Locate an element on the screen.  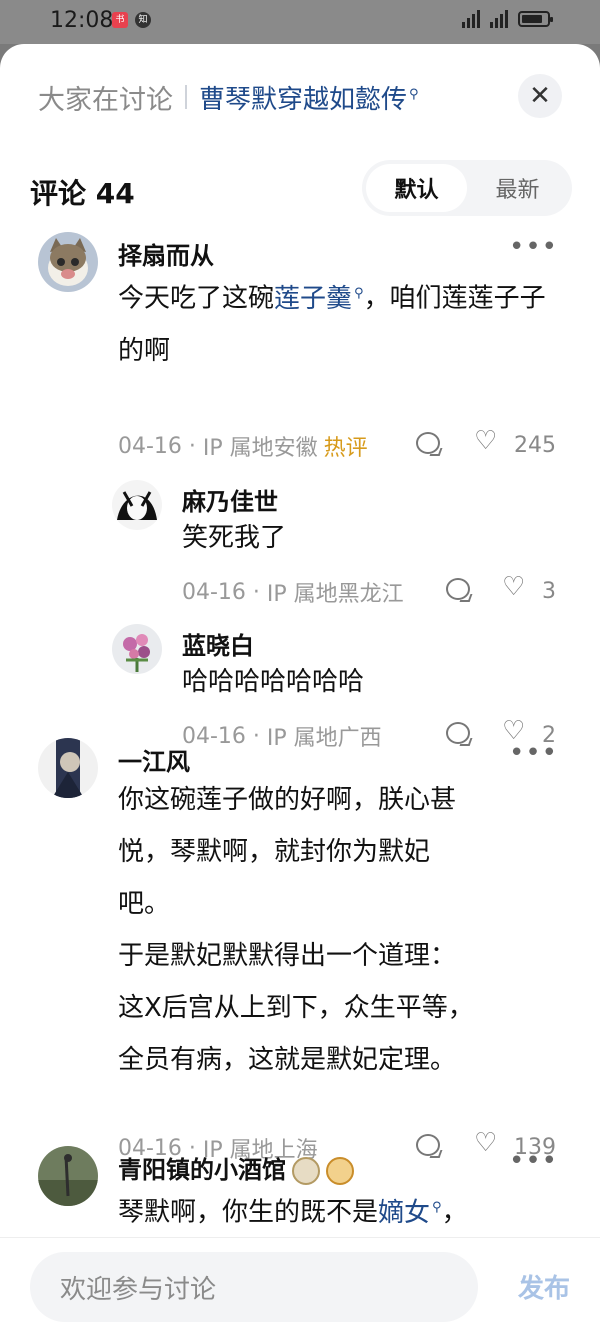
reply-text: 哈哈哈哈哈哈哈 is located at coordinates (273, 682).